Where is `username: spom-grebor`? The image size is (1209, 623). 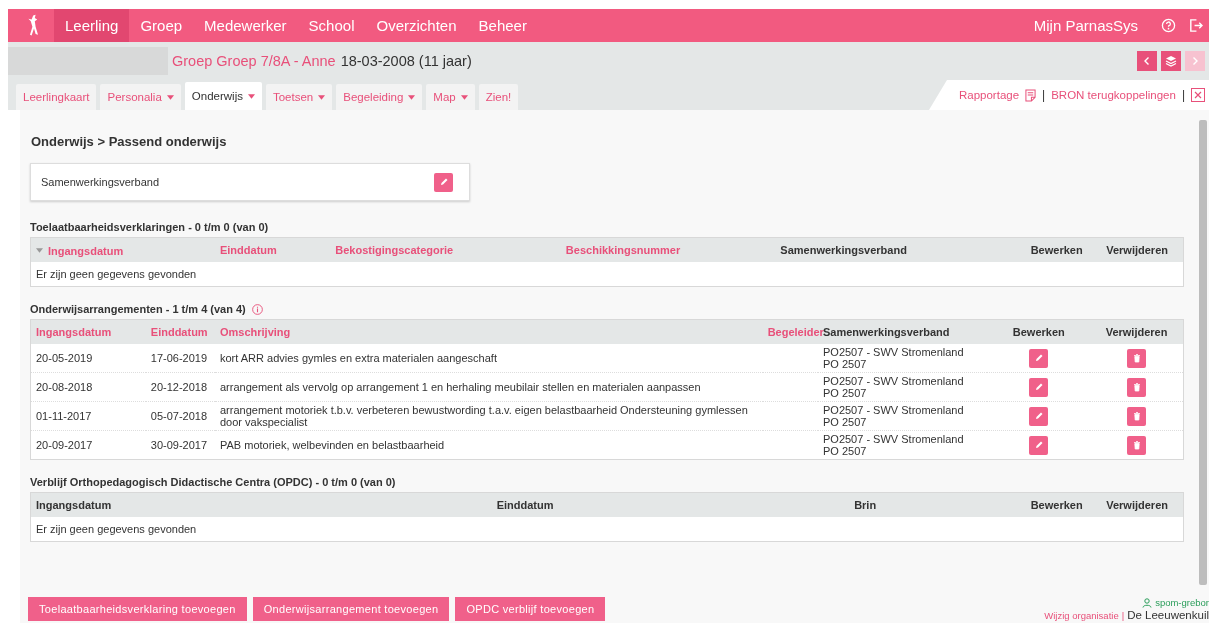 username: spom-grebor is located at coordinates (1182, 602).